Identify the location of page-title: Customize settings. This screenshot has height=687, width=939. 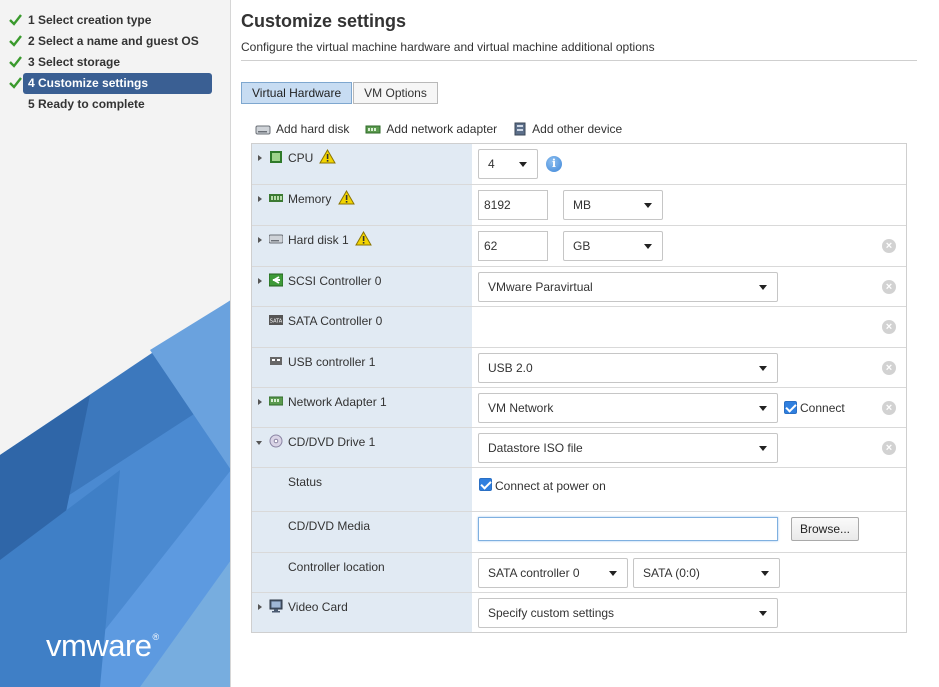
(324, 21).